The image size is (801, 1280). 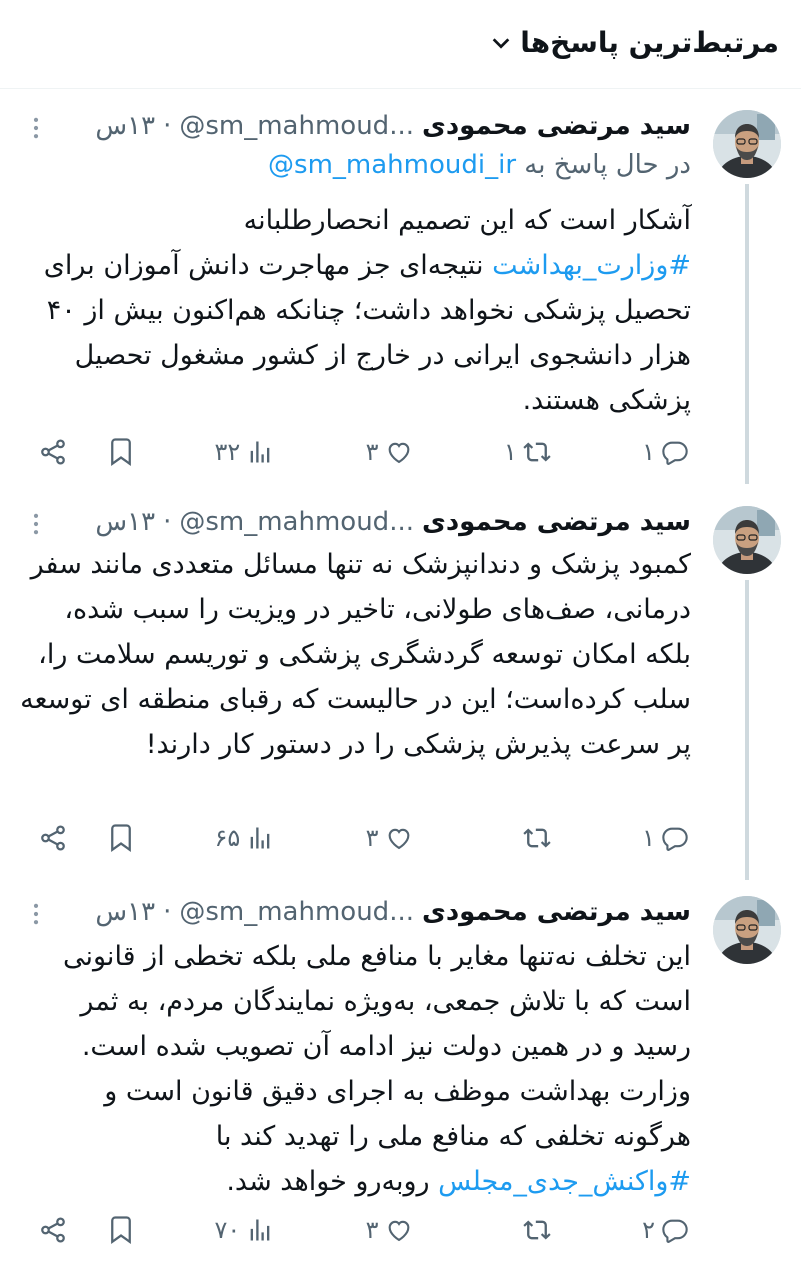 I want to click on sort-replies-button: مرتبط‌ترین پاسخ‌ها, so click(x=634, y=42).